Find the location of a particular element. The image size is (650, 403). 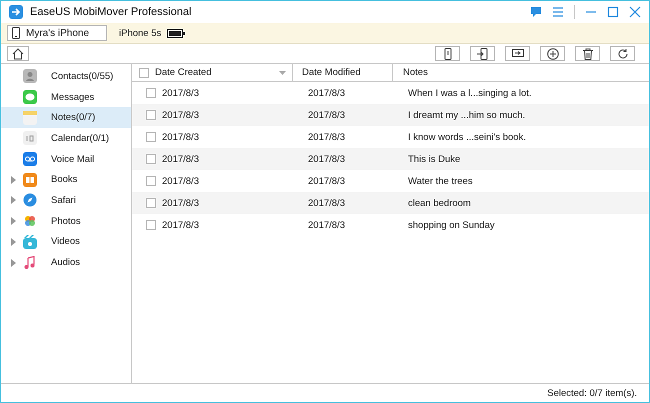

plus-icon is located at coordinates (552, 54).